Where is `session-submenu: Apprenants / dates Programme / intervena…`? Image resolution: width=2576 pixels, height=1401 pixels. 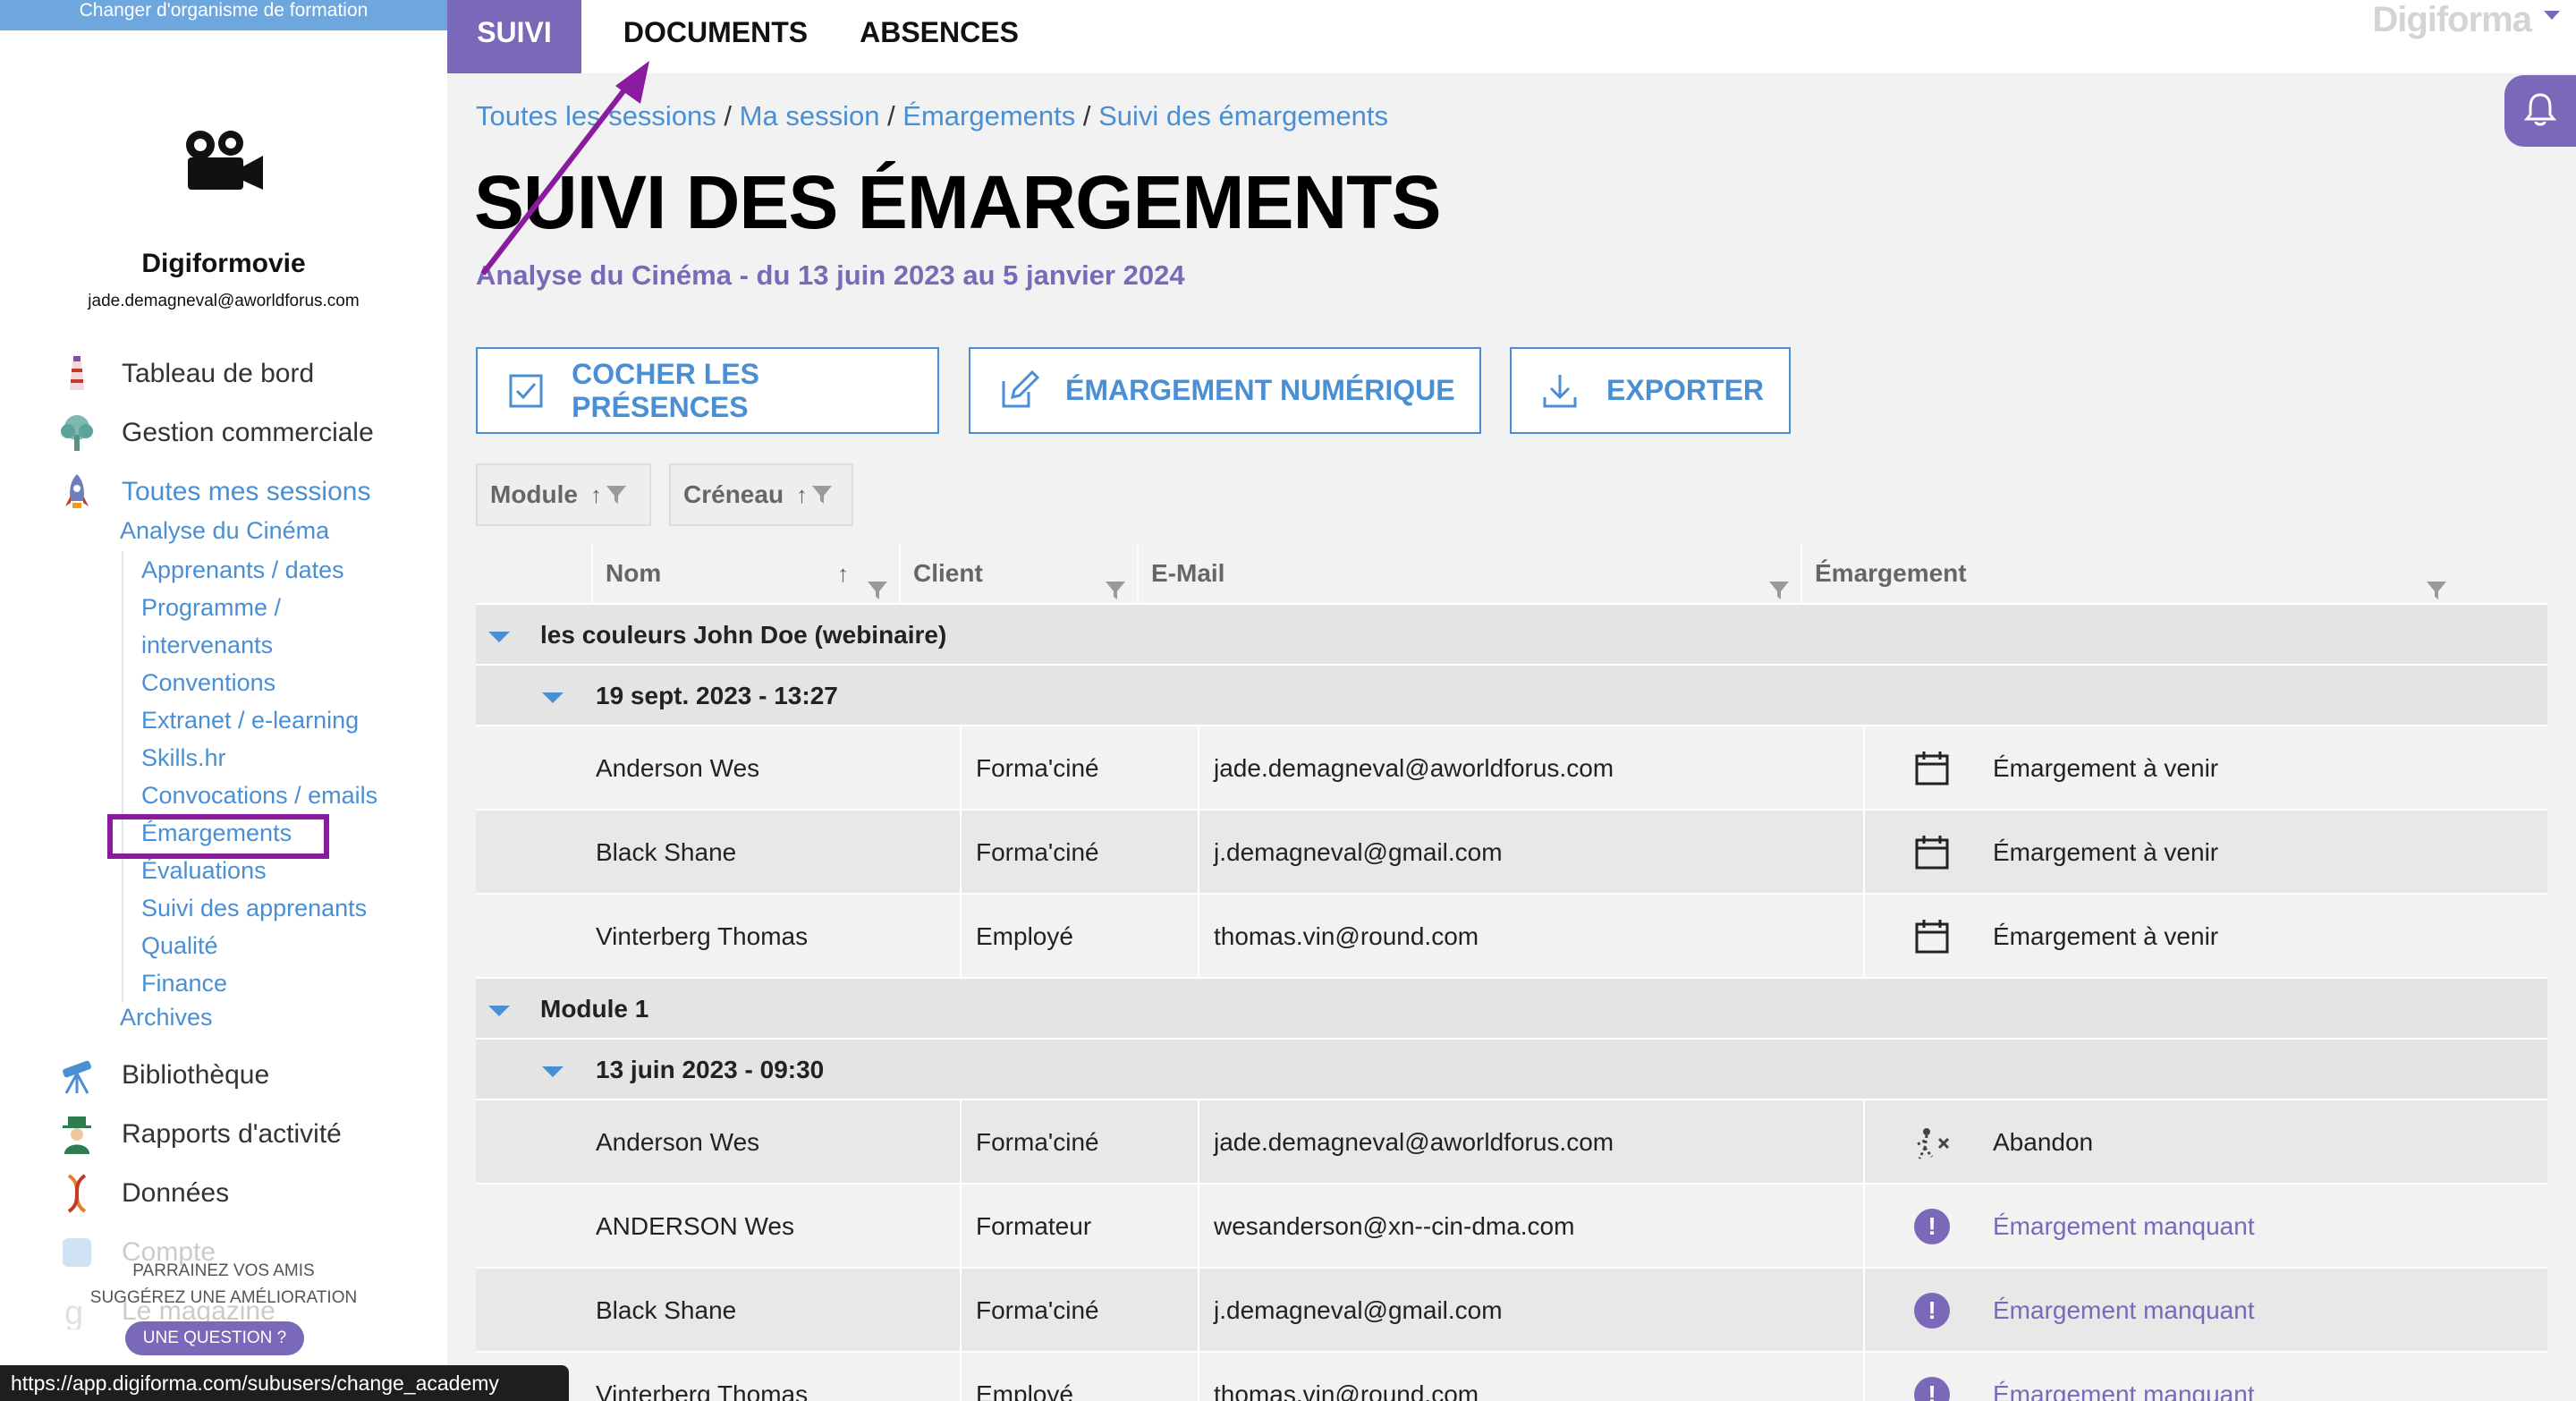
session-submenu: Apprenants / dates Programme / intervena… is located at coordinates (249, 776).